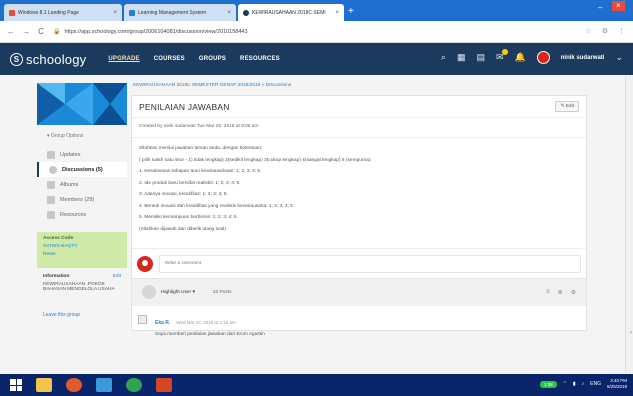 The image size is (633, 396). Describe the element at coordinates (480, 57) in the screenshot. I see `calendar-icon: ▤` at that location.